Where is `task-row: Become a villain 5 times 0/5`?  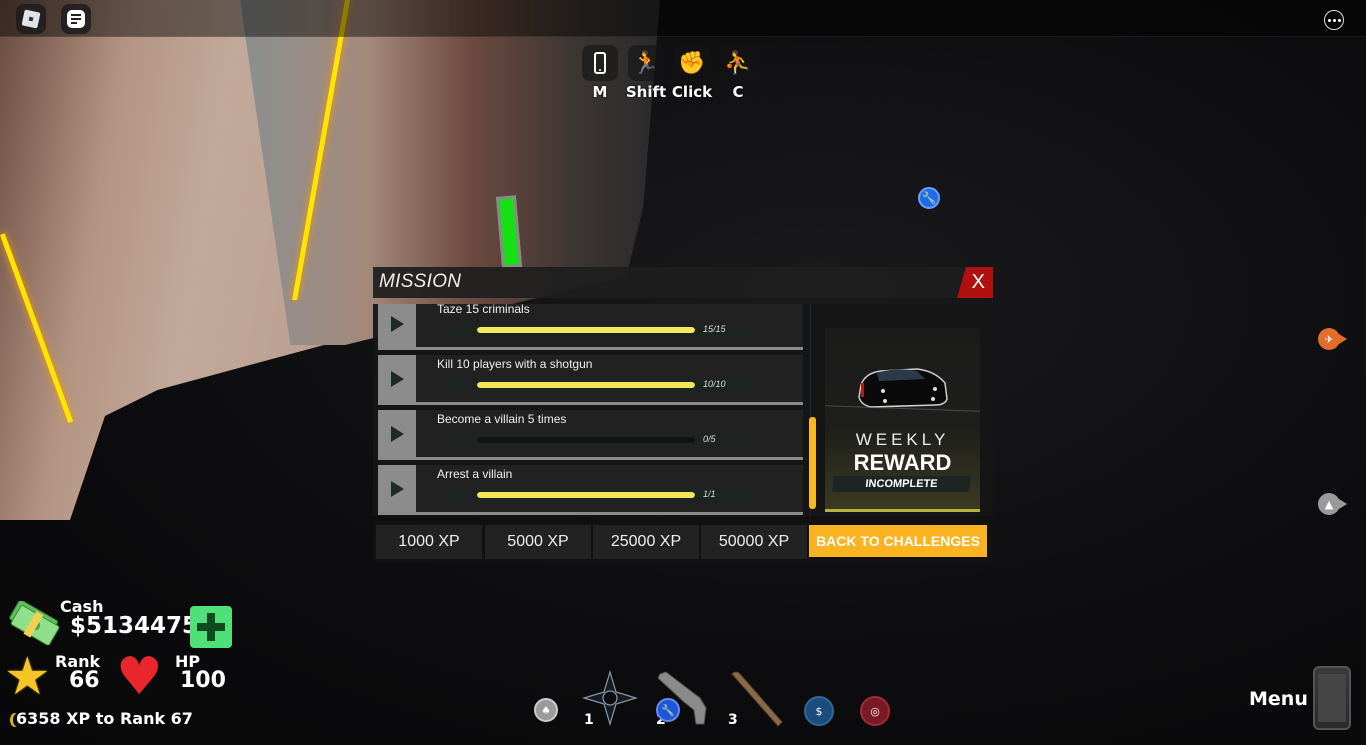 task-row: Become a villain 5 times 0/5 is located at coordinates (590, 435).